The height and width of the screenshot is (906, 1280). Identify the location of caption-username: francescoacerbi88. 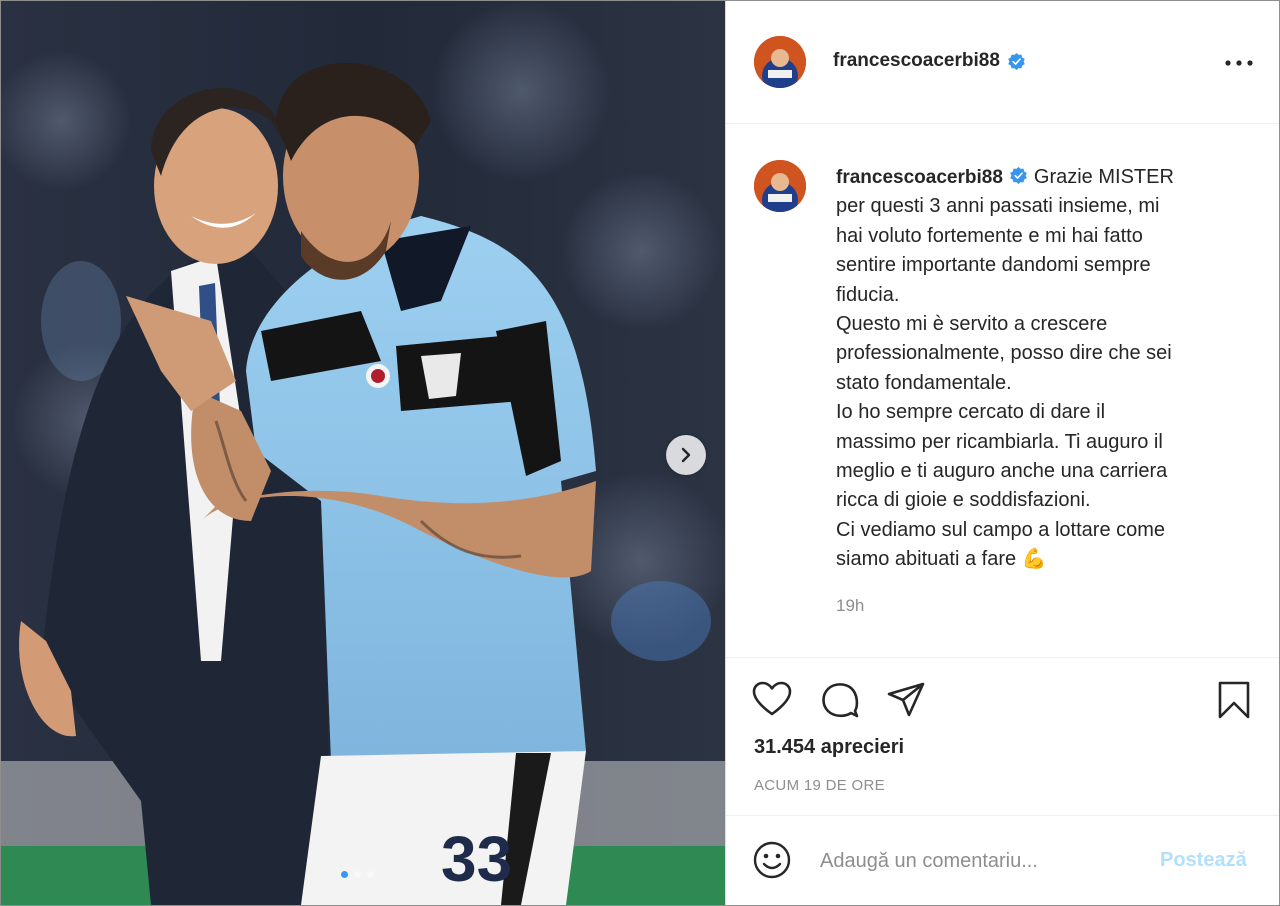
(919, 177).